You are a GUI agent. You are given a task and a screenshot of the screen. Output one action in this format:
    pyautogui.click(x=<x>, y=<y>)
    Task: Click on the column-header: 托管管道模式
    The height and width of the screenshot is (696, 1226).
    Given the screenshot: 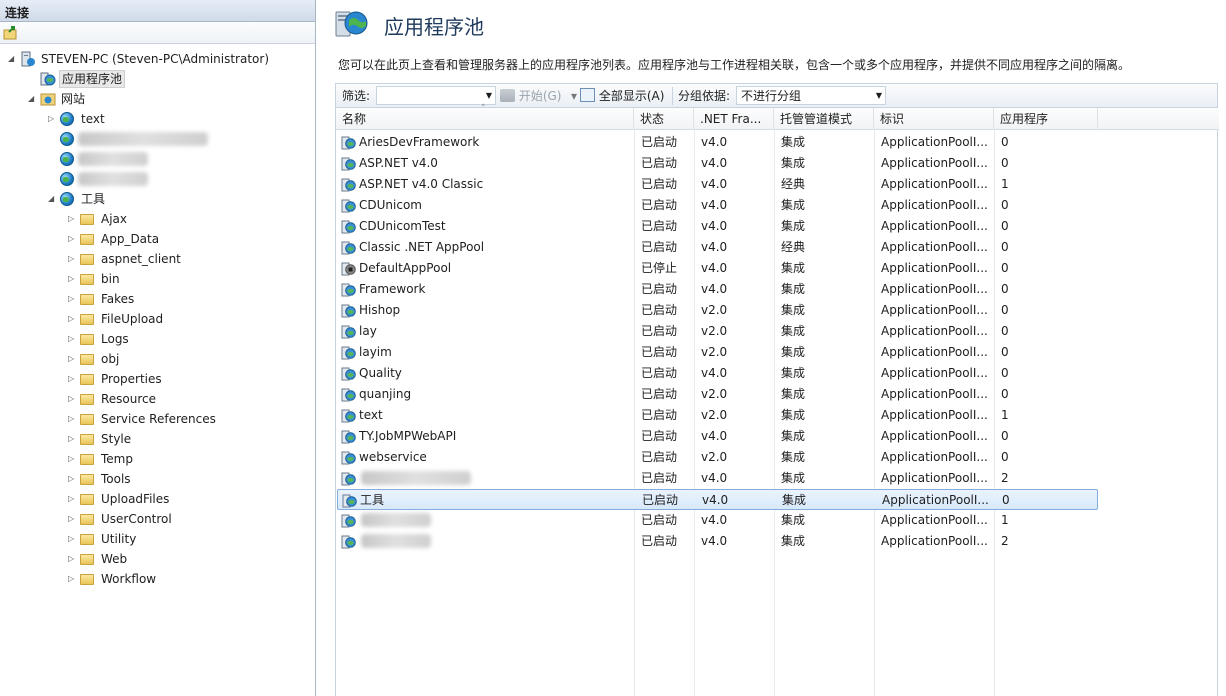 What is the action you would take?
    pyautogui.click(x=824, y=119)
    